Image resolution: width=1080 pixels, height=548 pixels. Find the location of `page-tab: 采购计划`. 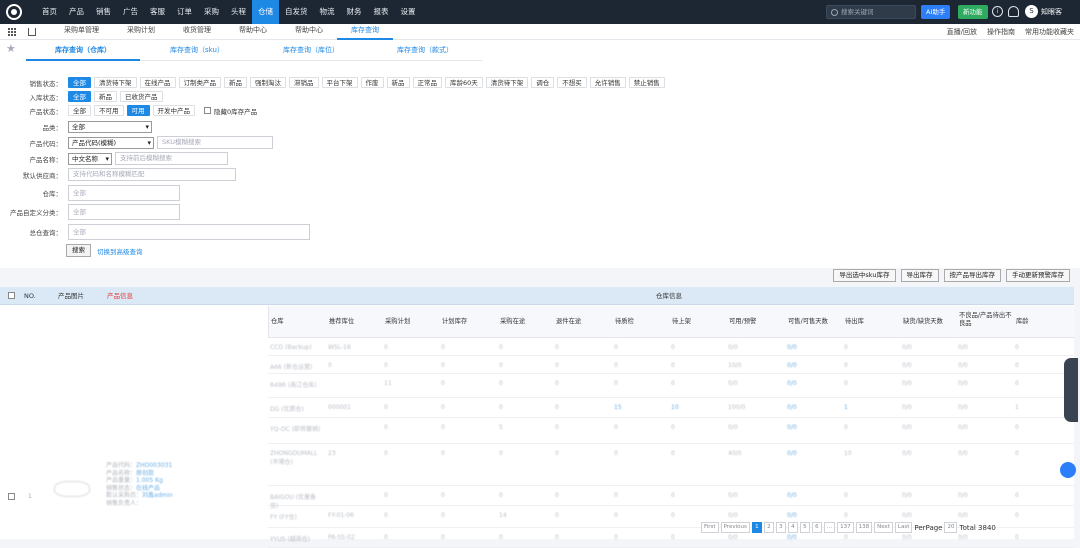

page-tab: 采购计划 is located at coordinates (141, 31).